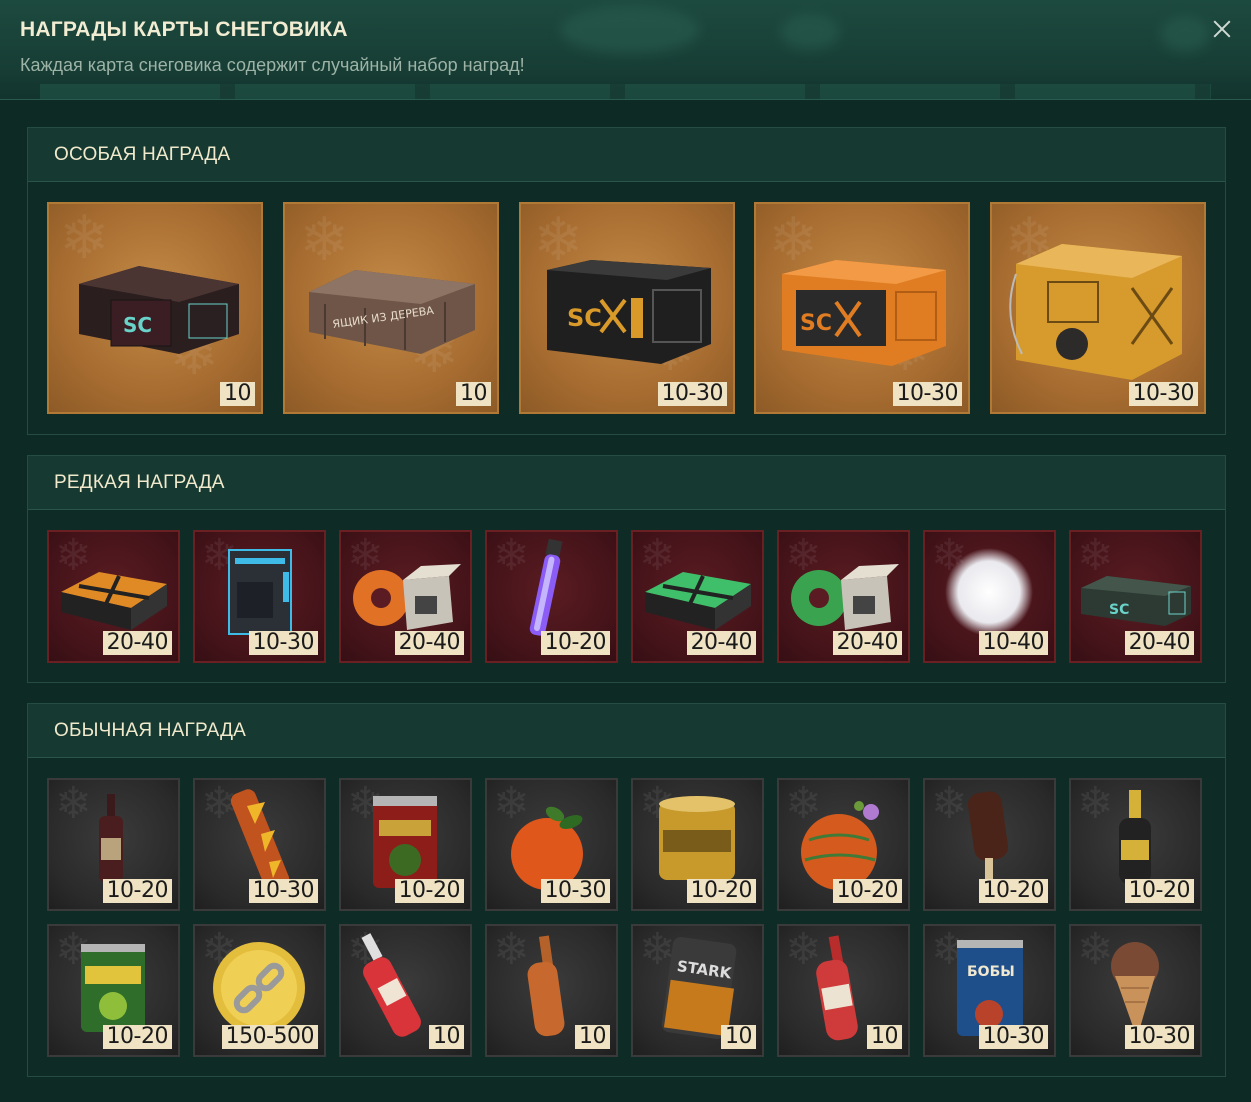 The image size is (1251, 1102). What do you see at coordinates (1222, 29) in the screenshot?
I see `close-icon` at bounding box center [1222, 29].